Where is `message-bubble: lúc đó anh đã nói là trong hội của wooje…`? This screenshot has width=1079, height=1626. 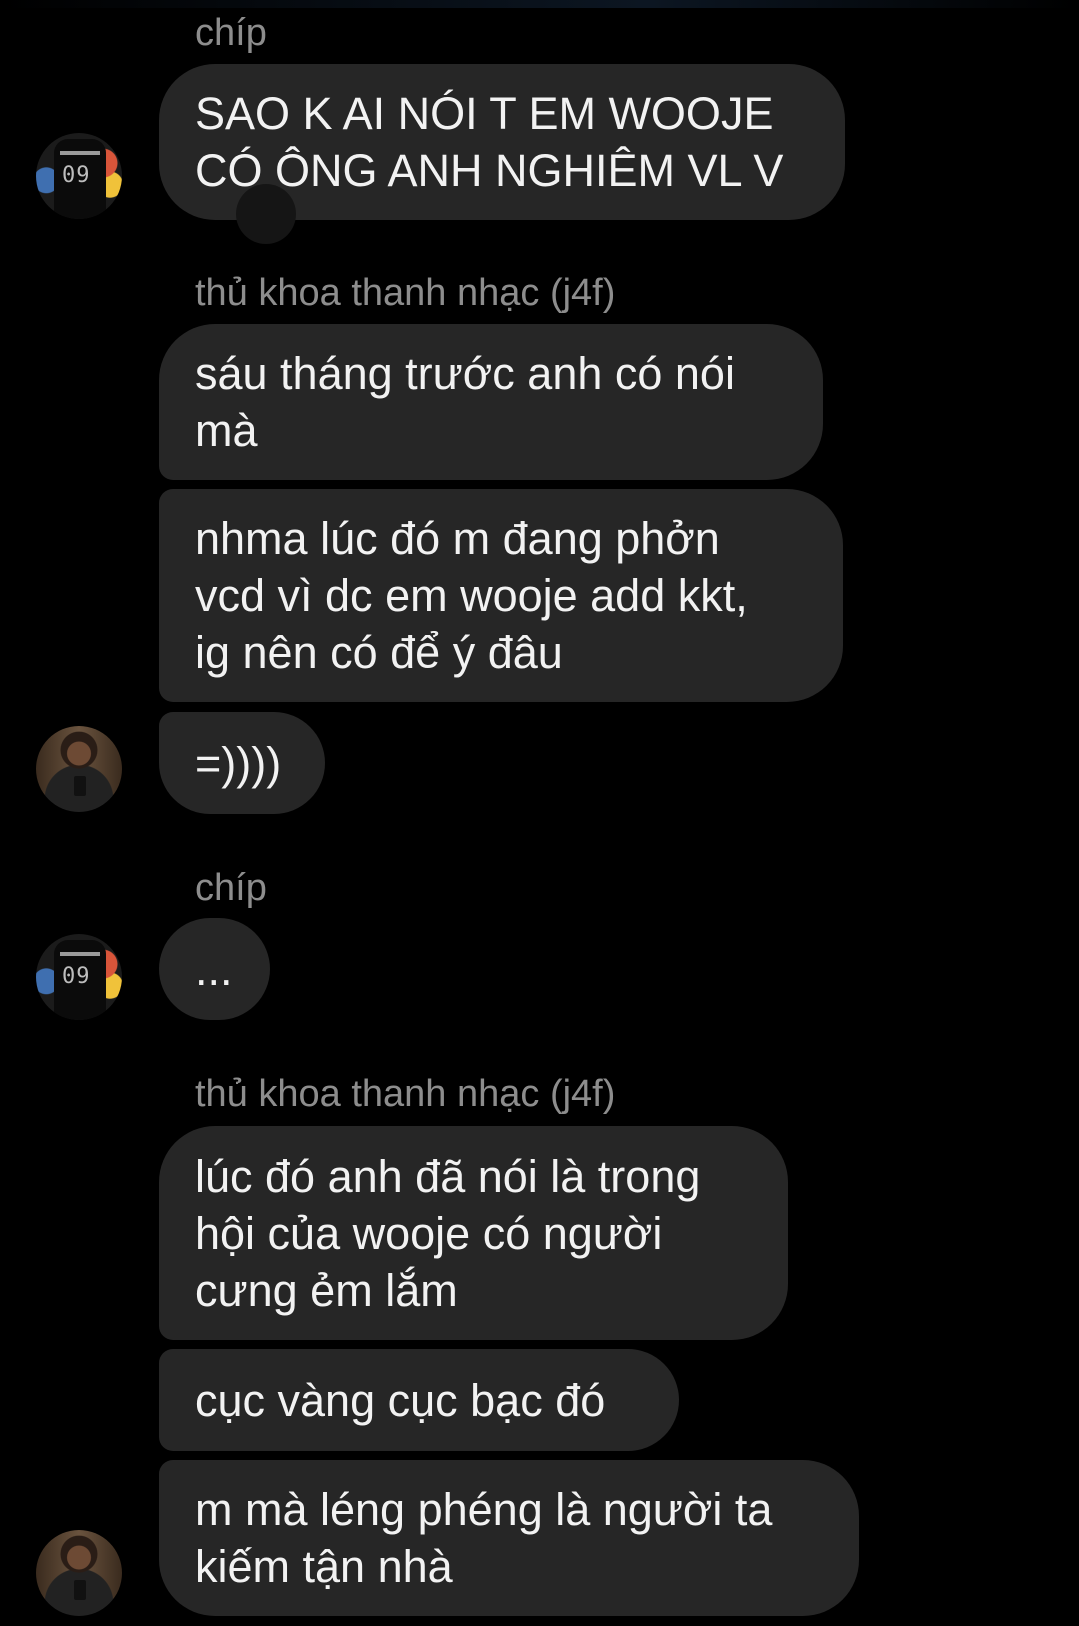 message-bubble: lúc đó anh đã nói là trong hội của wooje… is located at coordinates (473, 1233).